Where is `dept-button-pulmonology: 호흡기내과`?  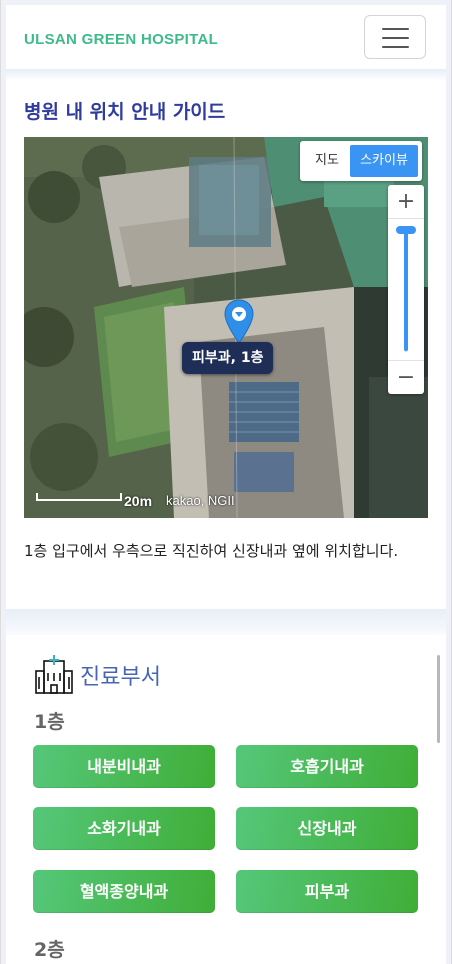
dept-button-pulmonology: 호흡기내과 is located at coordinates (327, 766).